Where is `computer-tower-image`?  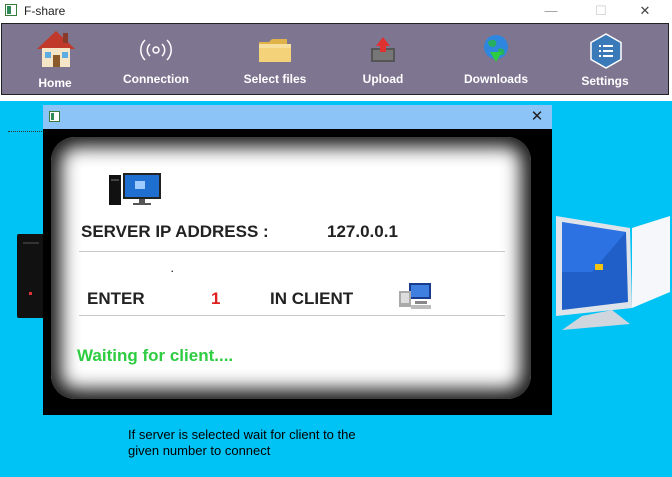
computer-tower-image is located at coordinates (31, 276).